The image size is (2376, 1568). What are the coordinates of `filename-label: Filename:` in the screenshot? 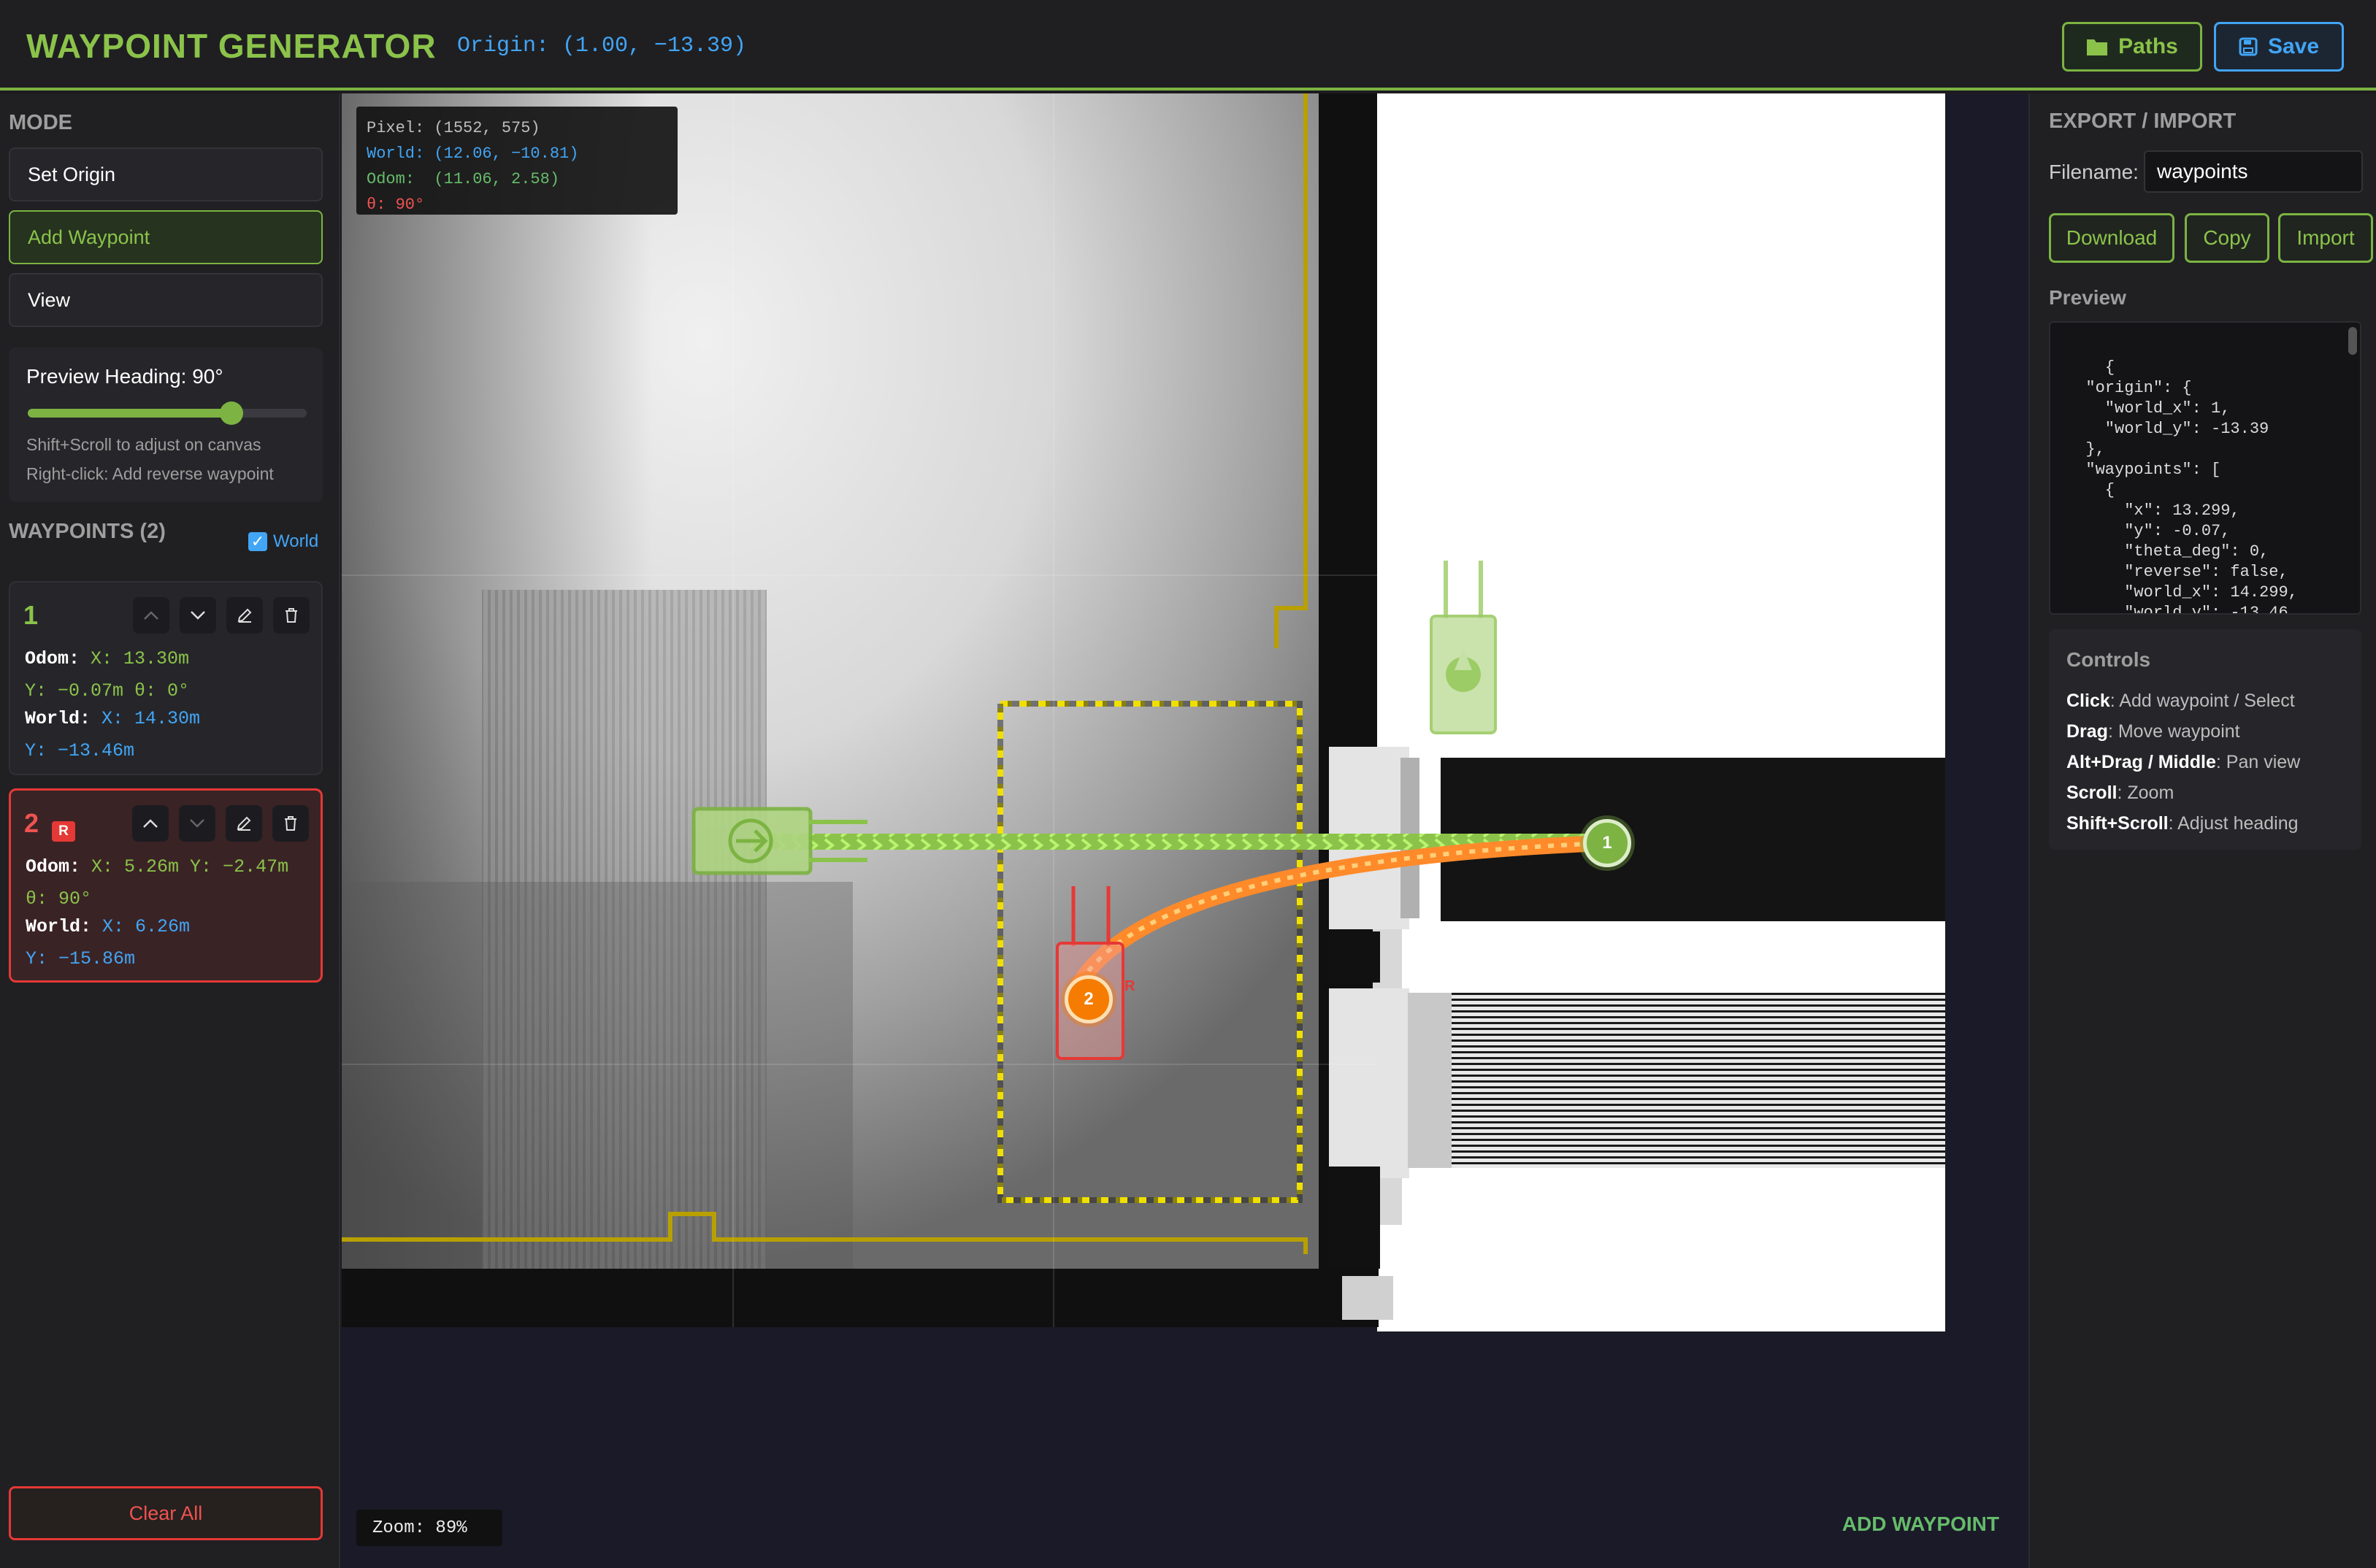 It's located at (2094, 172).